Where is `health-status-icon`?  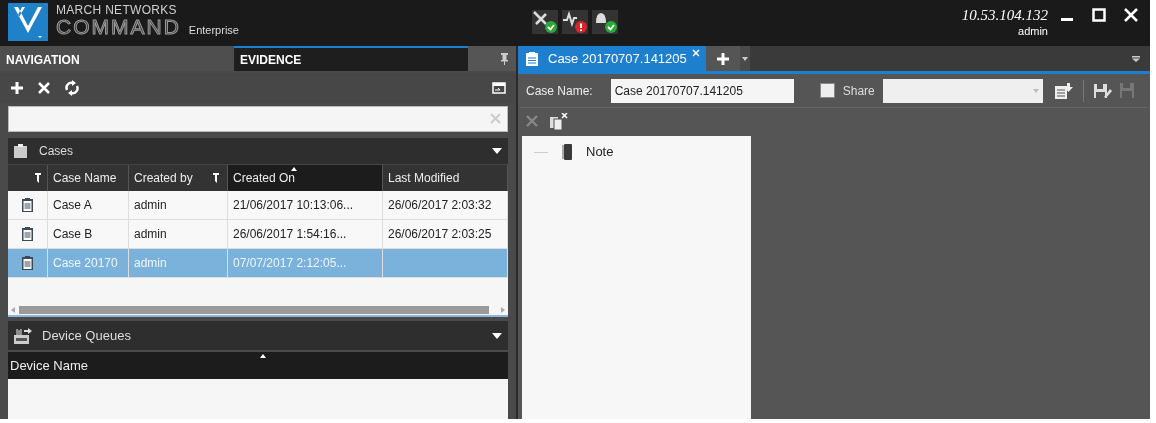
health-status-icon is located at coordinates (575, 22).